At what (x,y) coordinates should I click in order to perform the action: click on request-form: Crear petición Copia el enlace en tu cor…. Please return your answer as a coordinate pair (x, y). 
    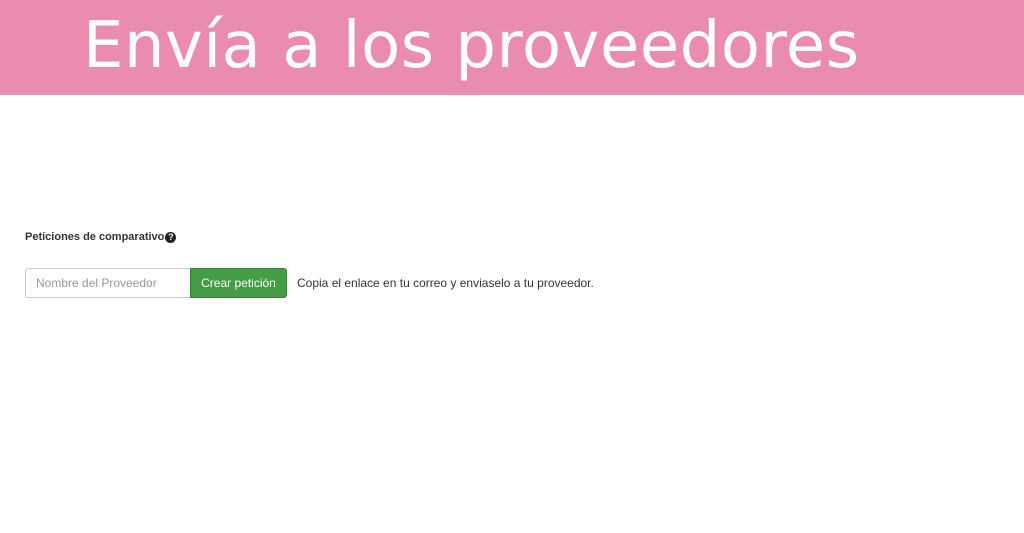
    Looking at the image, I should click on (309, 283).